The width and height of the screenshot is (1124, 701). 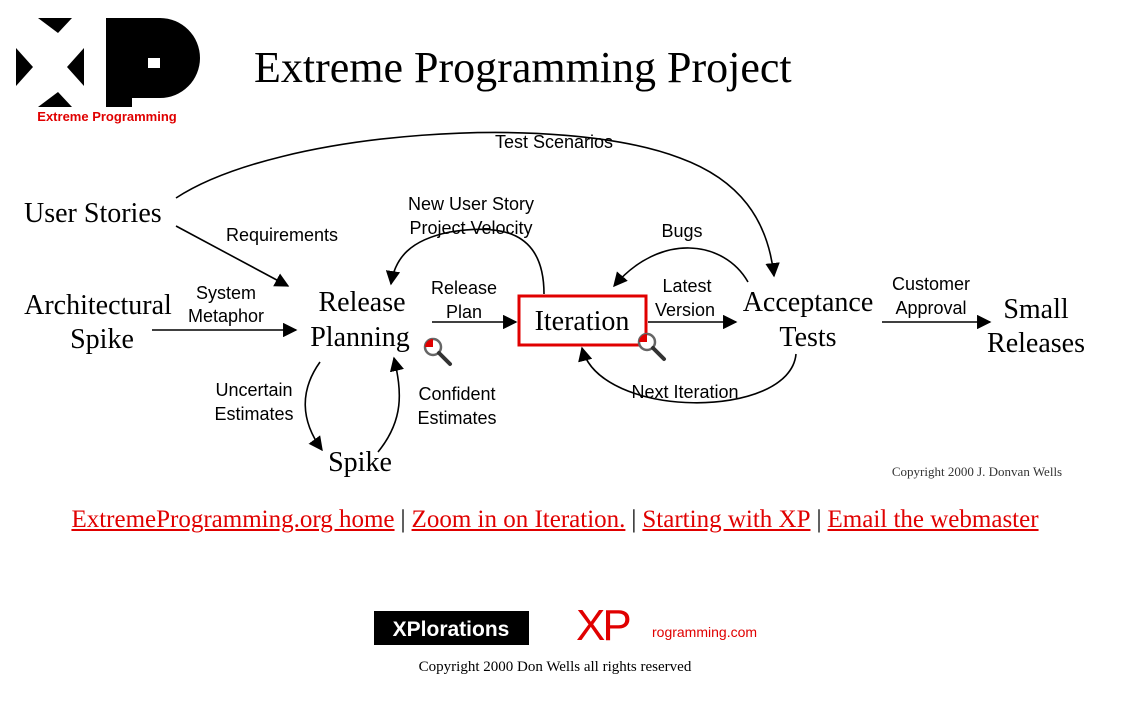 What do you see at coordinates (93, 213) in the screenshot?
I see `node-user-stories: User Stories` at bounding box center [93, 213].